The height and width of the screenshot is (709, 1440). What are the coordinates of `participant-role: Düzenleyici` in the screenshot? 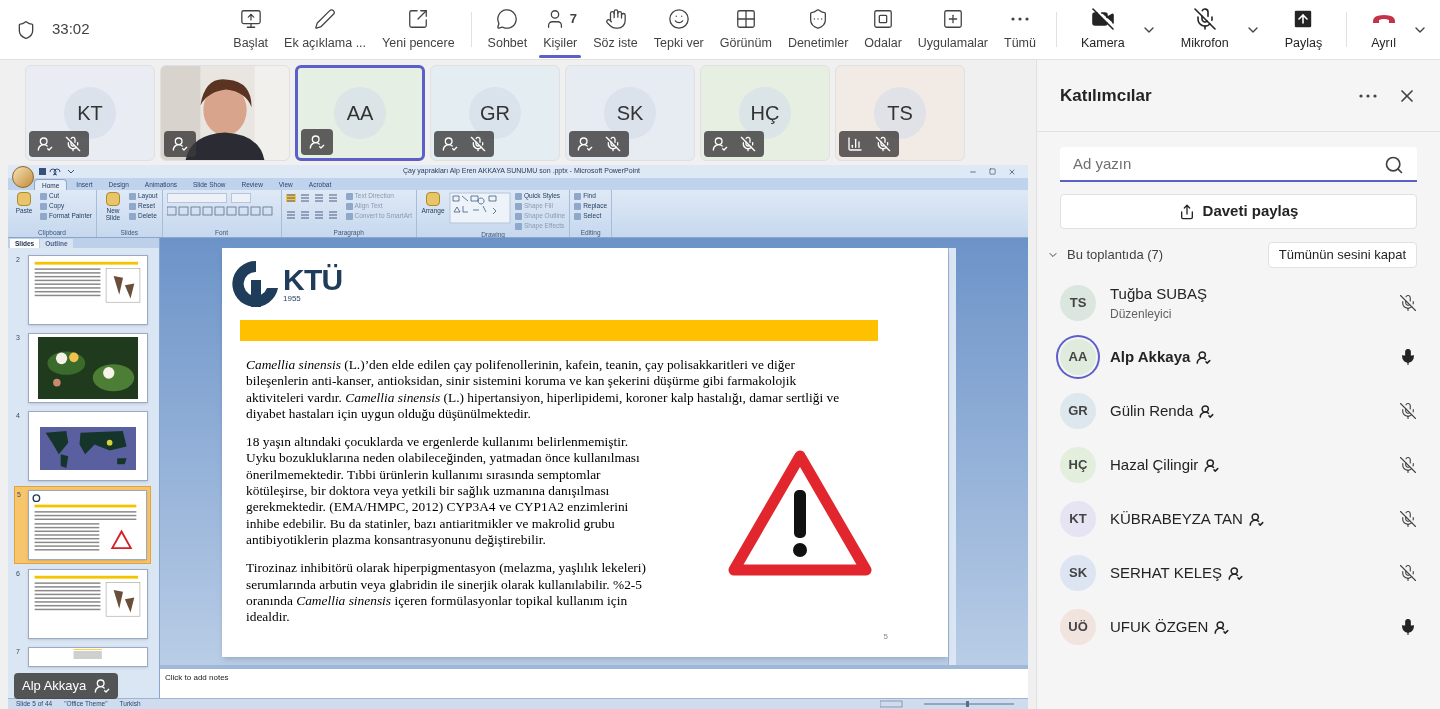 It's located at (1141, 315).